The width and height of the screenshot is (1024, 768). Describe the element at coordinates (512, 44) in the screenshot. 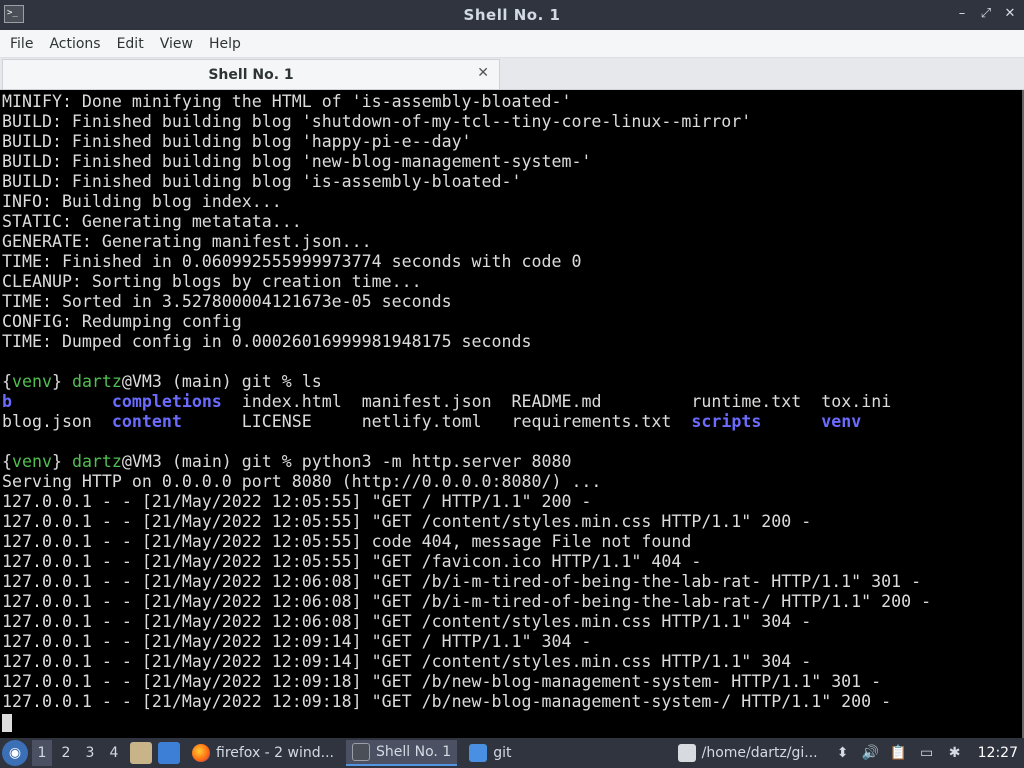

I see `menubar: File Actions Edit View Help` at that location.